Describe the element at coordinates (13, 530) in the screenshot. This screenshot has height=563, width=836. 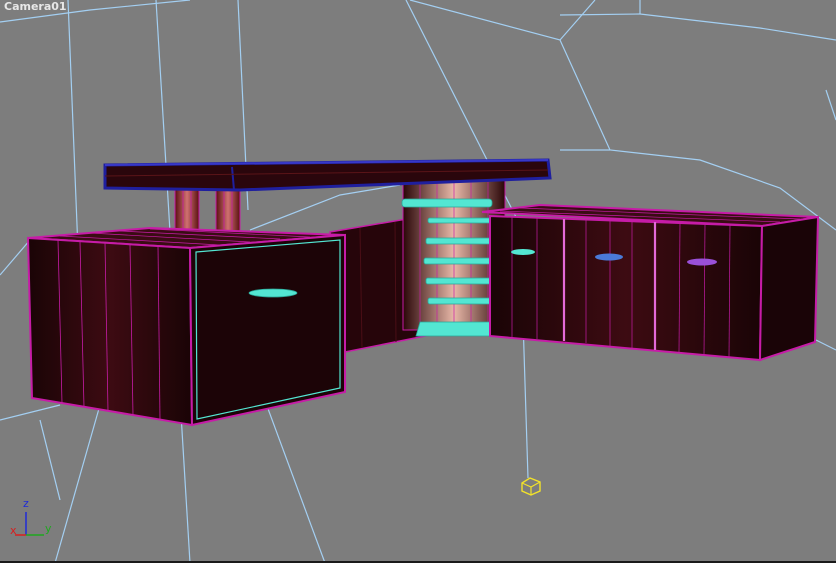
I see `axis-x-label: x` at that location.